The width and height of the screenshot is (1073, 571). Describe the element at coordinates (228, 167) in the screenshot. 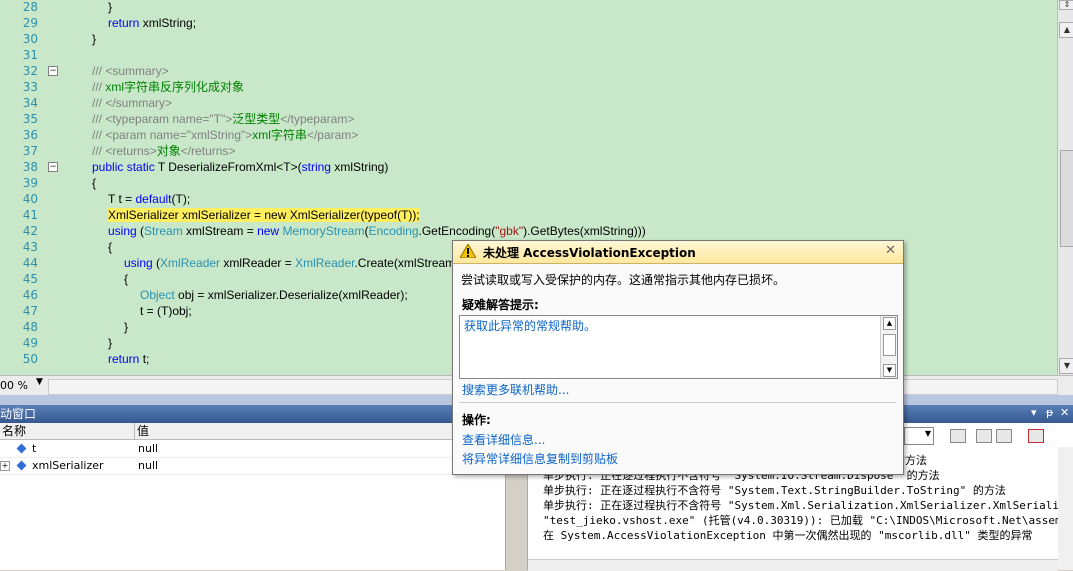

I see `code-token: T DeserializeFromXml<T>(` at that location.